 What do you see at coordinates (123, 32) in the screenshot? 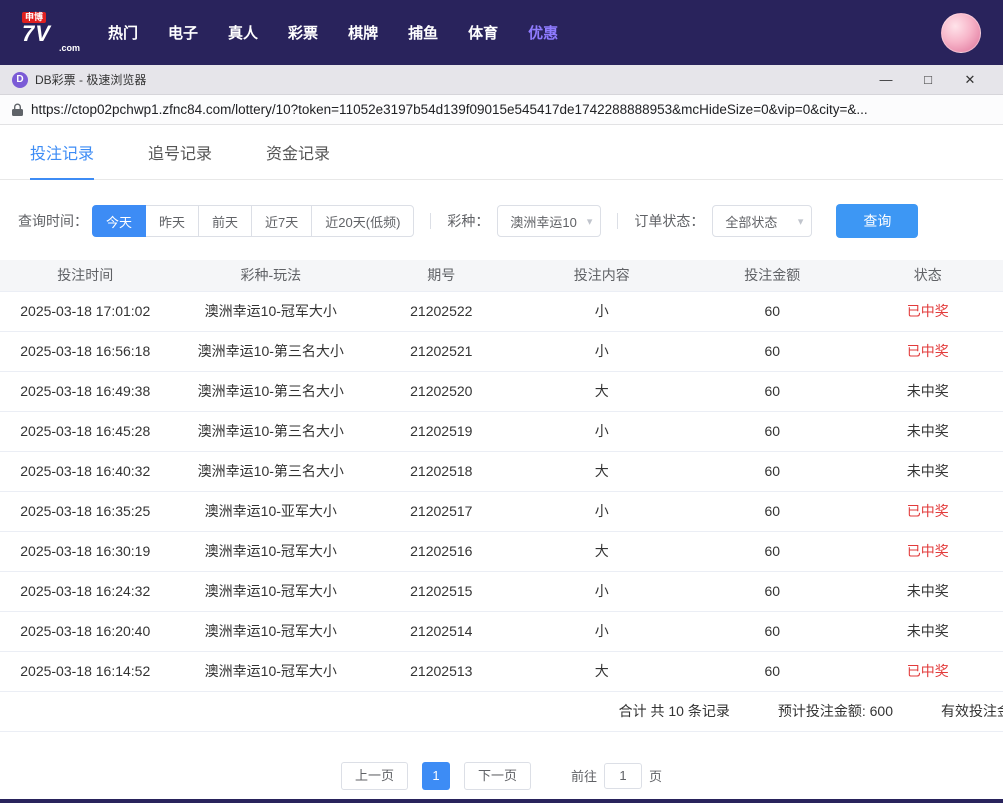
I see `nav-item: 热门` at bounding box center [123, 32].